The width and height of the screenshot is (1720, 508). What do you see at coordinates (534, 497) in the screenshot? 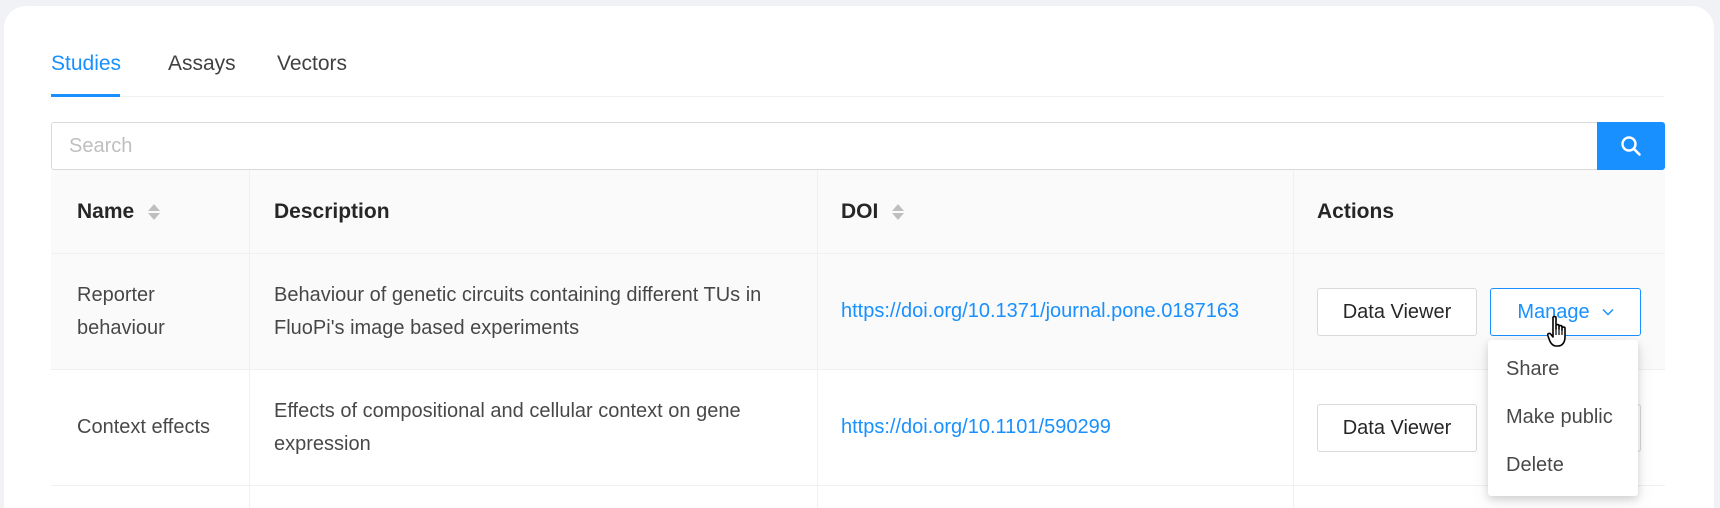
I see `cell-description` at bounding box center [534, 497].